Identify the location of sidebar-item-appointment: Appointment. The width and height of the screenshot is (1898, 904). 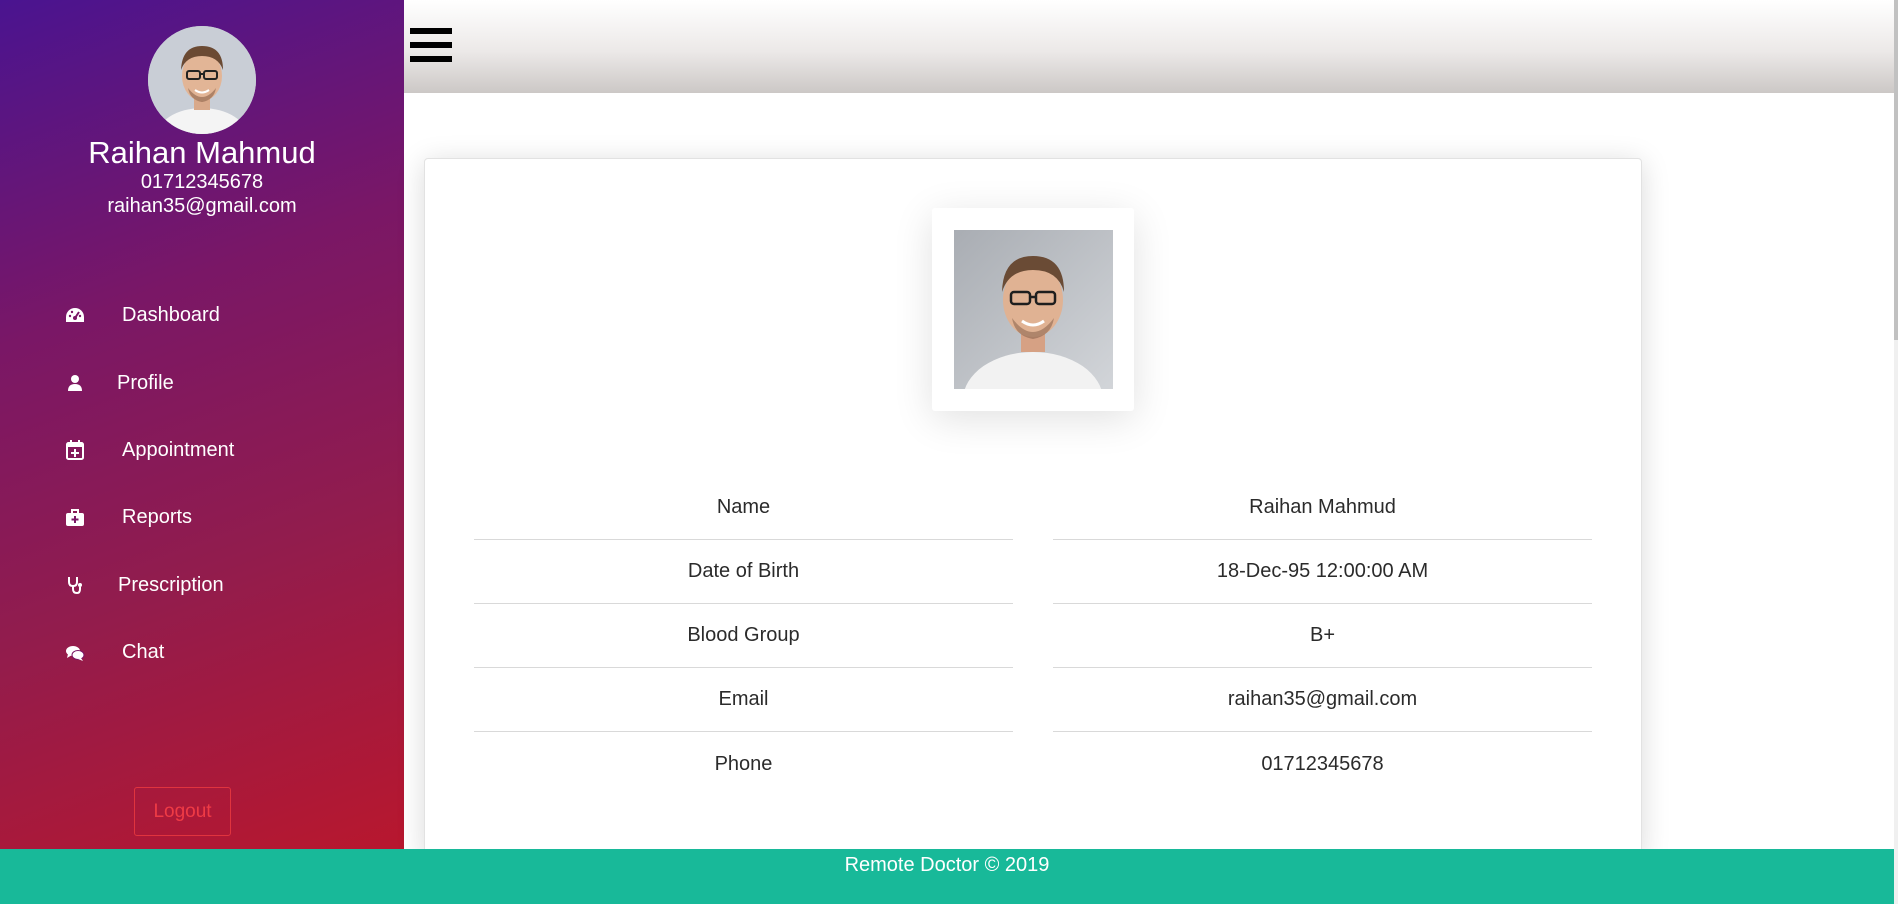
(202, 450).